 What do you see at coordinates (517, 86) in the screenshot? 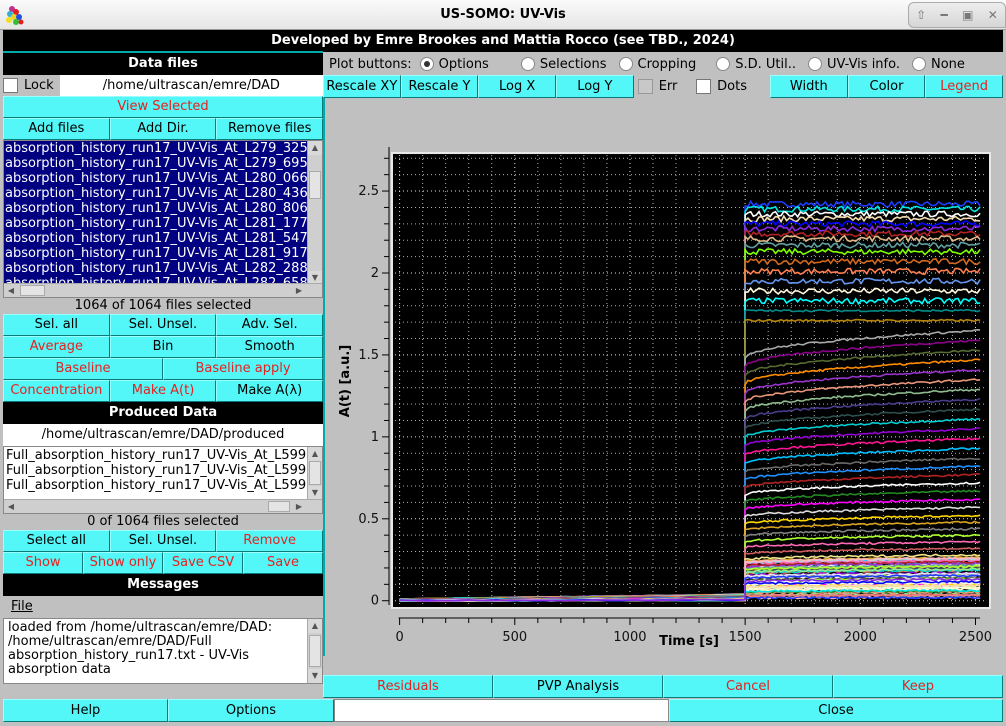
I see `log-x-button: Log X` at bounding box center [517, 86].